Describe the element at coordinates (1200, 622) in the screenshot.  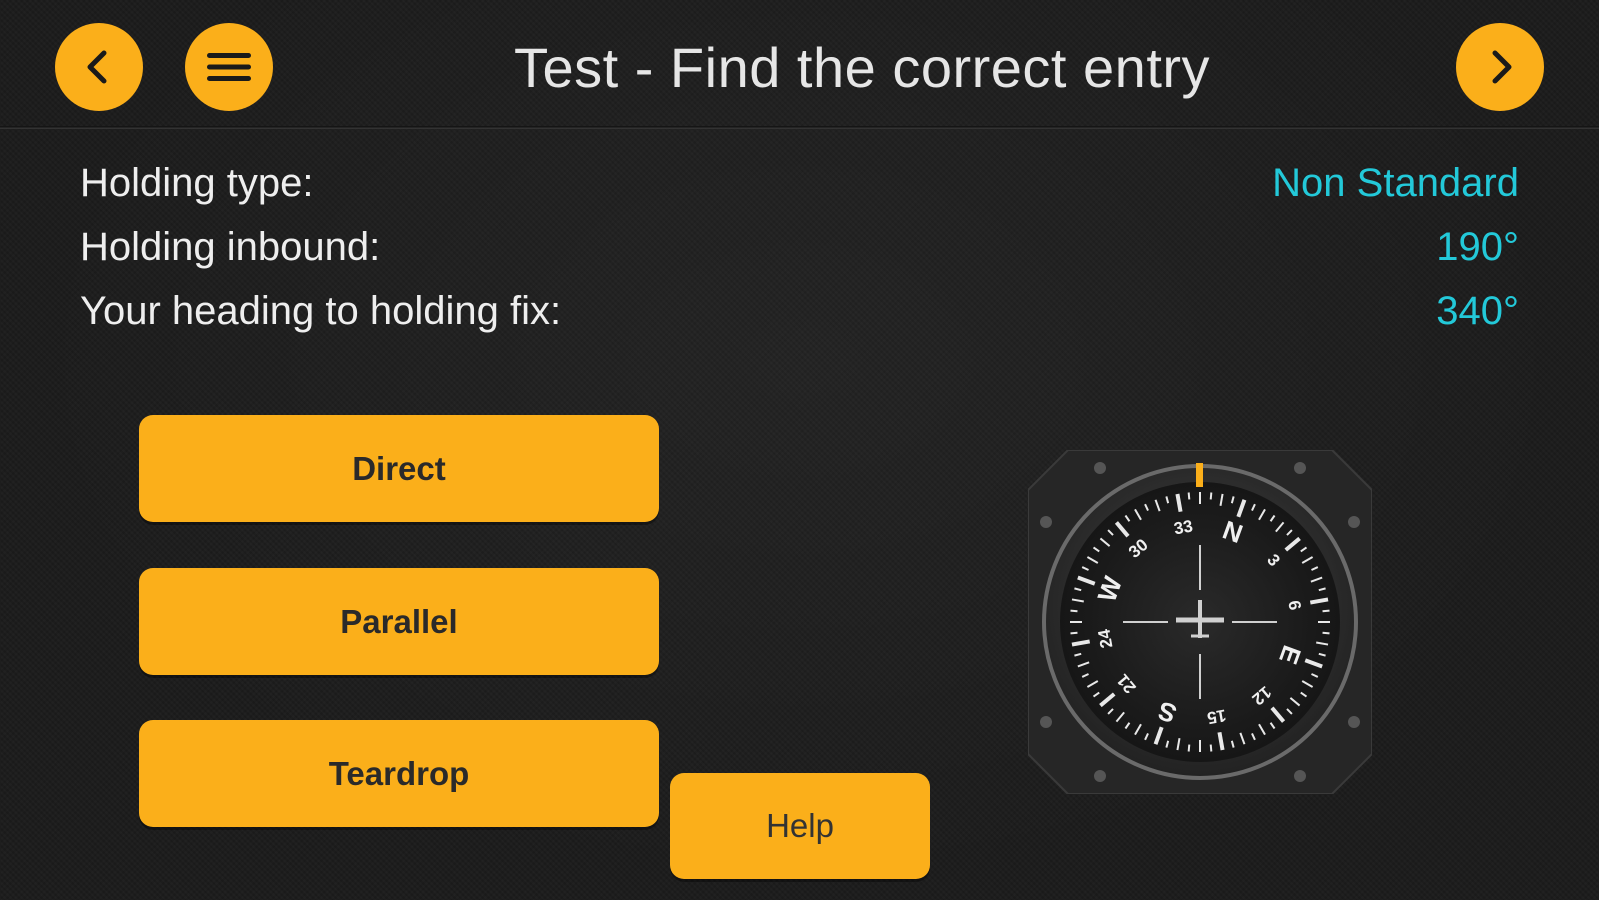
I see `heading-indicator: N36E1215S2124W3033` at that location.